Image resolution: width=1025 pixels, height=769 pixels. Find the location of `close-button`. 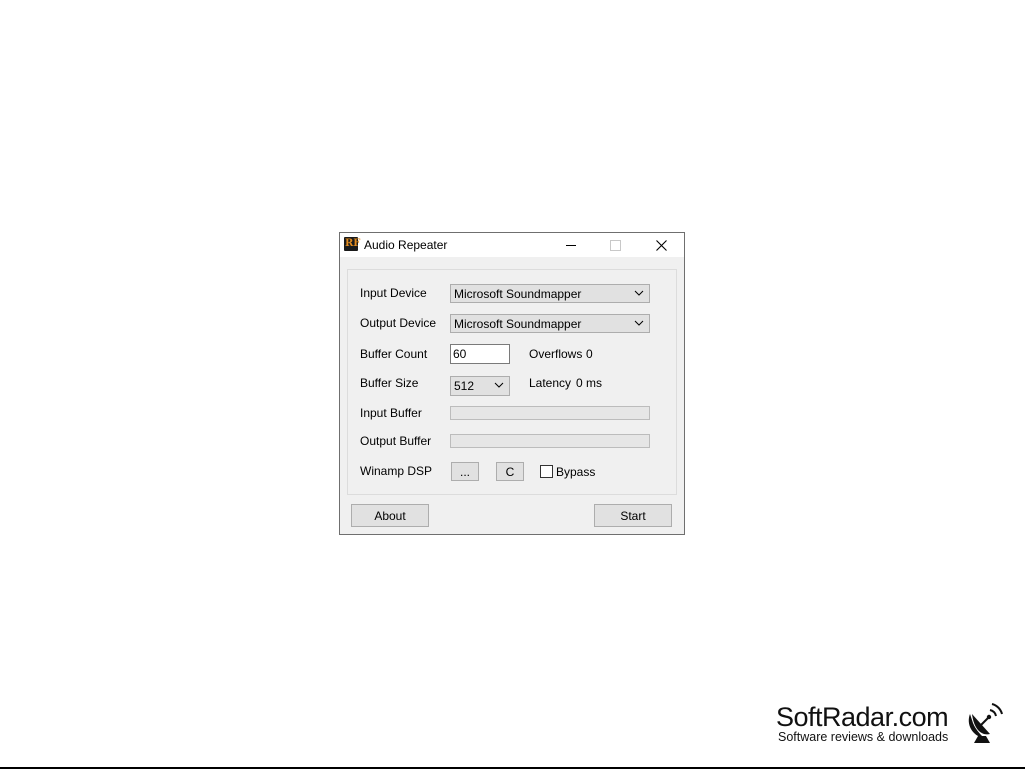

close-button is located at coordinates (661, 245).